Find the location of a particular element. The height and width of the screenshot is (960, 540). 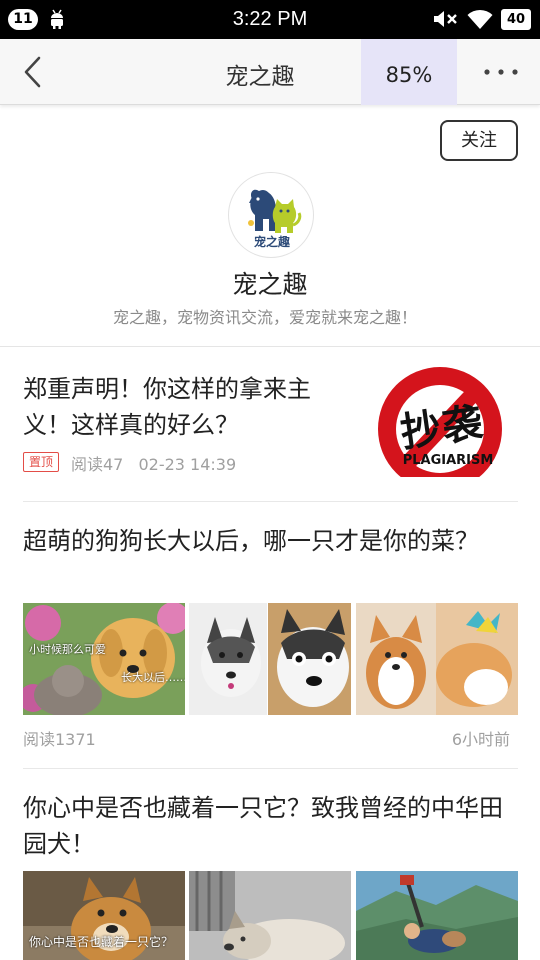

avatar: 宠之趣 is located at coordinates (271, 215).